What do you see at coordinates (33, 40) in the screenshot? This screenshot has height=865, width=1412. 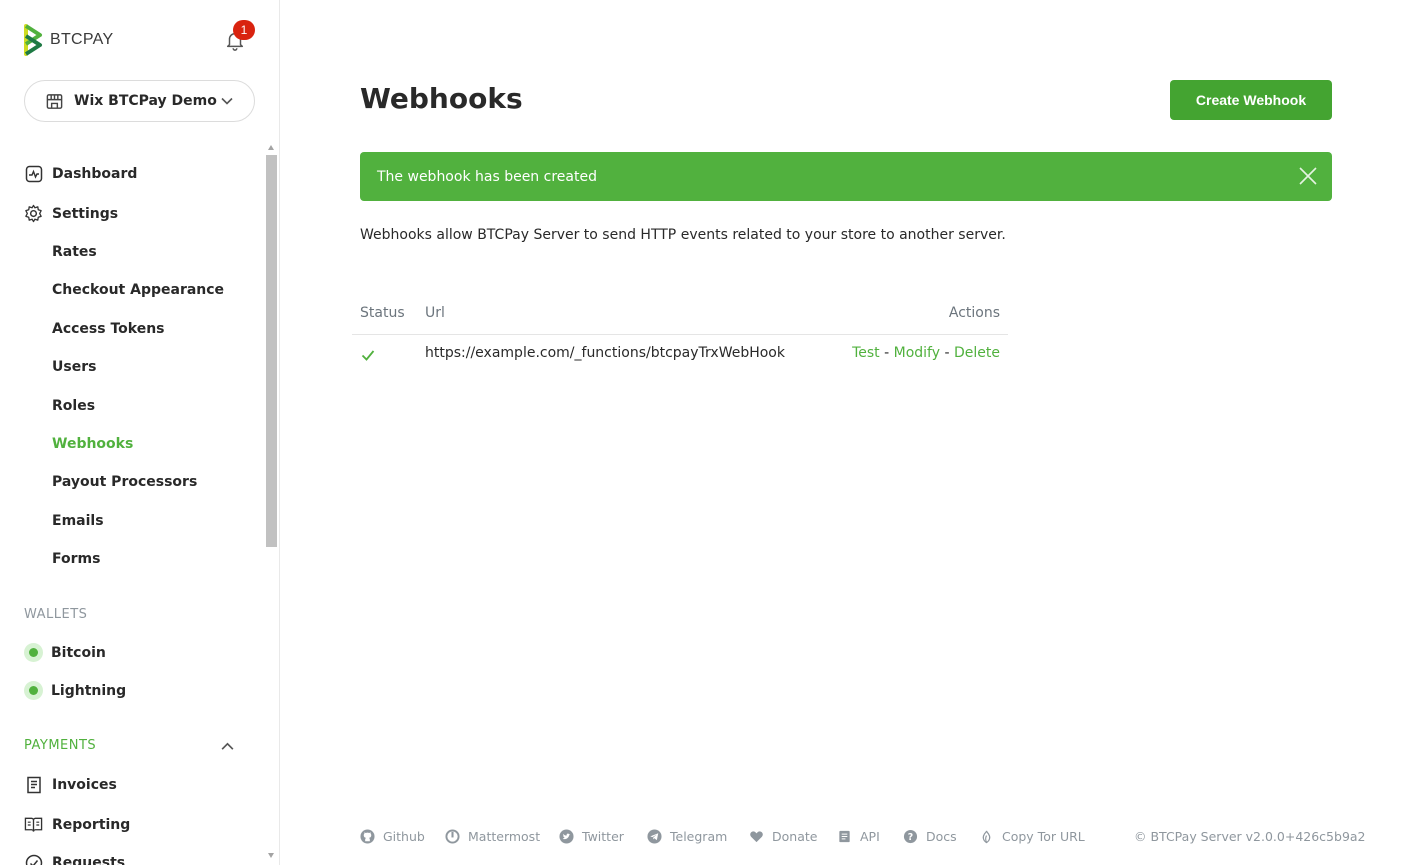 I see `btcpay-logo-icon` at bounding box center [33, 40].